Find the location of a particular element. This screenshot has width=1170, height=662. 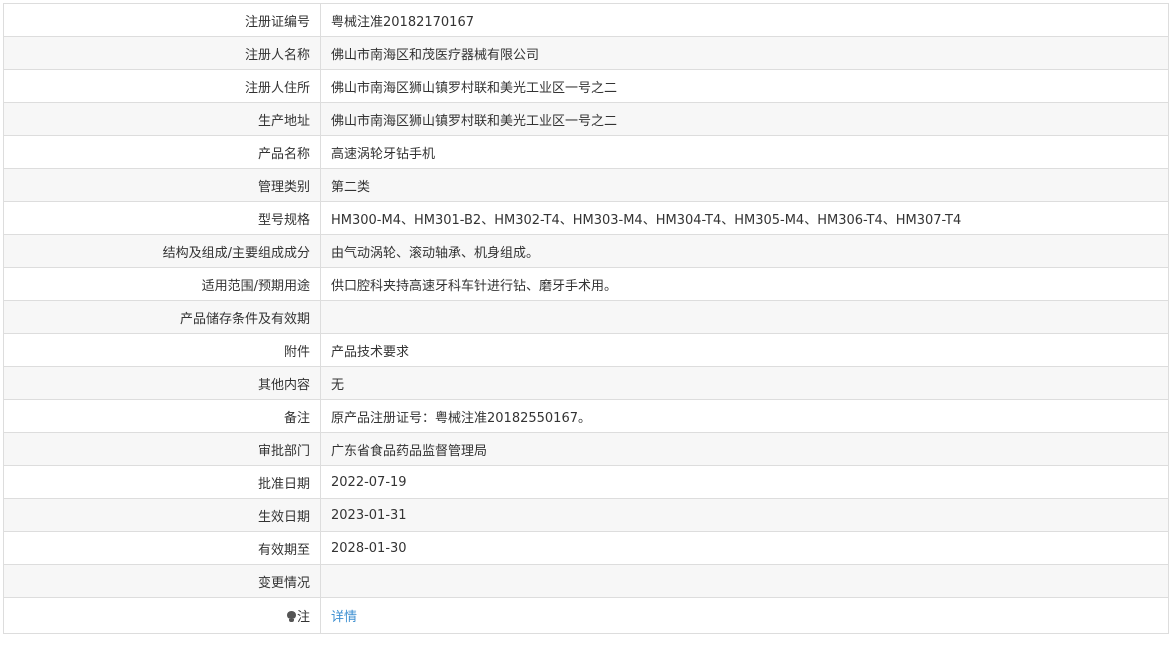

value-change-status is located at coordinates (744, 581).